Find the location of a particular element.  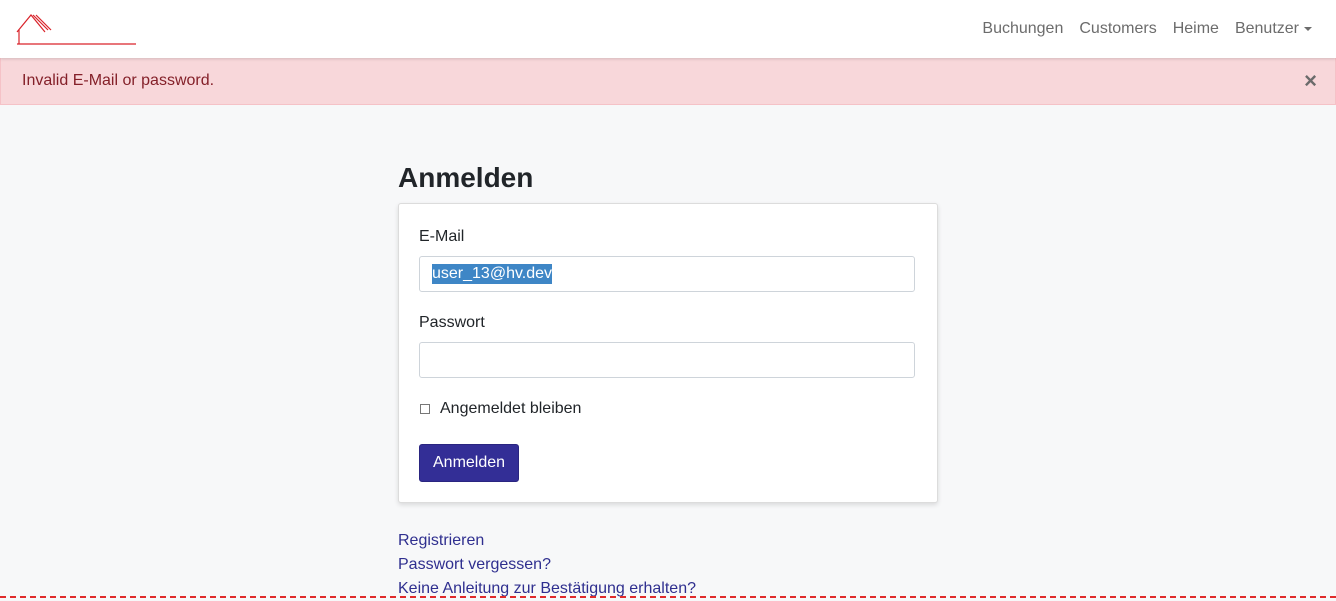

email-value: user_13@hv.dev is located at coordinates (492, 274).